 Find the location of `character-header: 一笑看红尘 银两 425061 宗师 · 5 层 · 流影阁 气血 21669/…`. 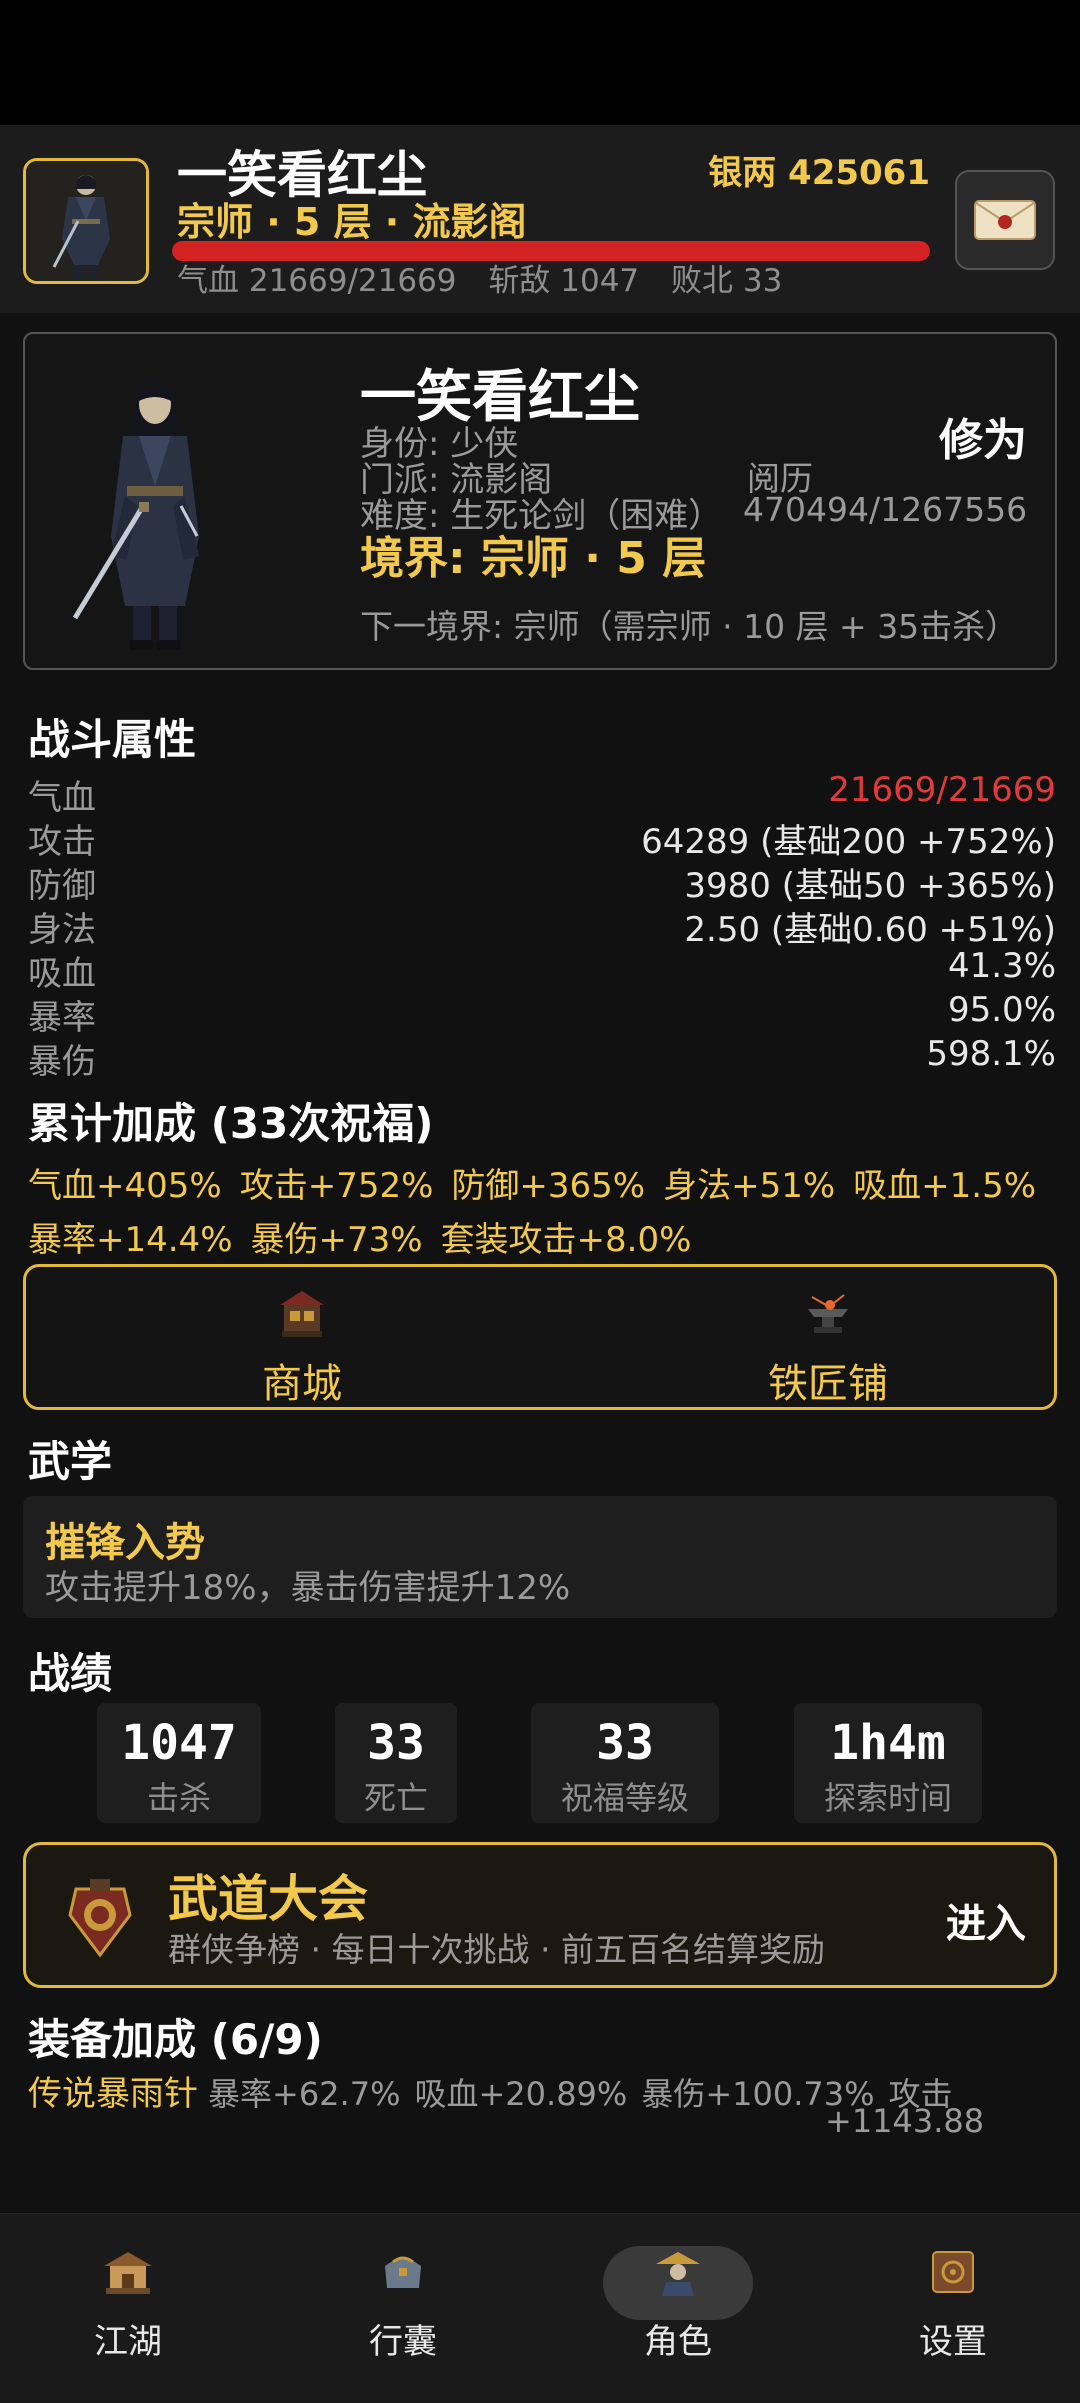

character-header: 一笑看红尘 银两 425061 宗师 · 5 层 · 流影阁 气血 21669/… is located at coordinates (540, 219).